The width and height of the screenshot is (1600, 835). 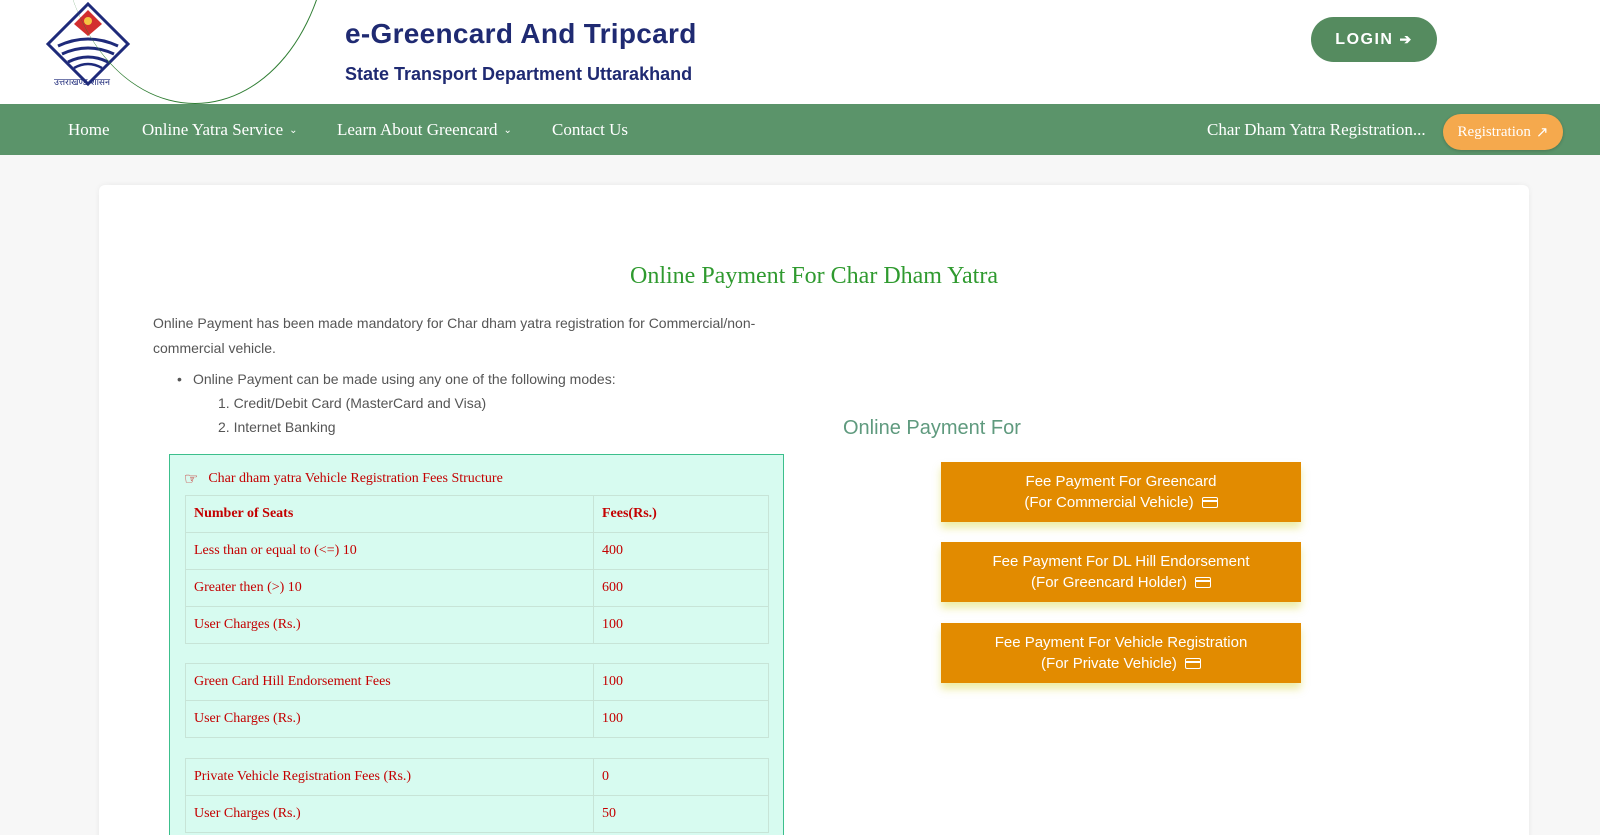 I want to click on table-cell-value: 50, so click(x=681, y=814).